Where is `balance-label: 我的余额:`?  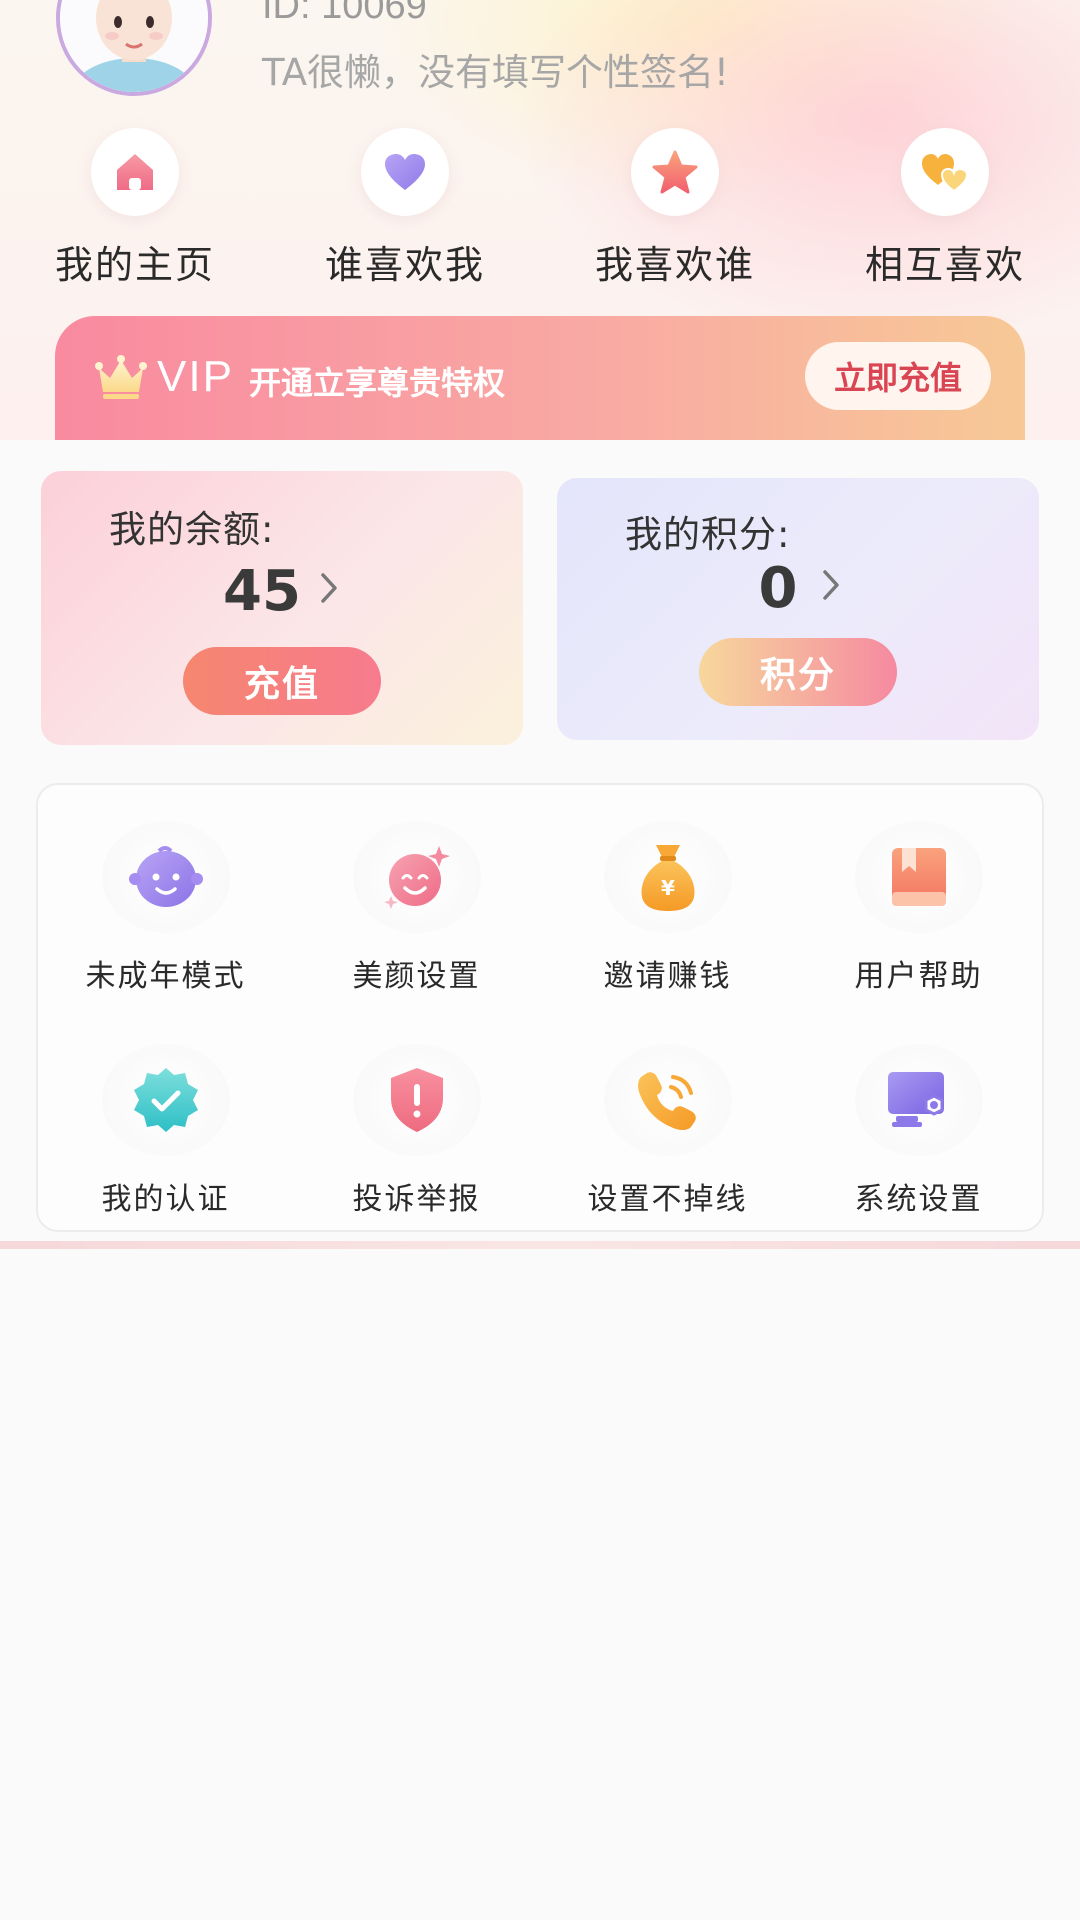 balance-label: 我的余额: is located at coordinates (192, 529).